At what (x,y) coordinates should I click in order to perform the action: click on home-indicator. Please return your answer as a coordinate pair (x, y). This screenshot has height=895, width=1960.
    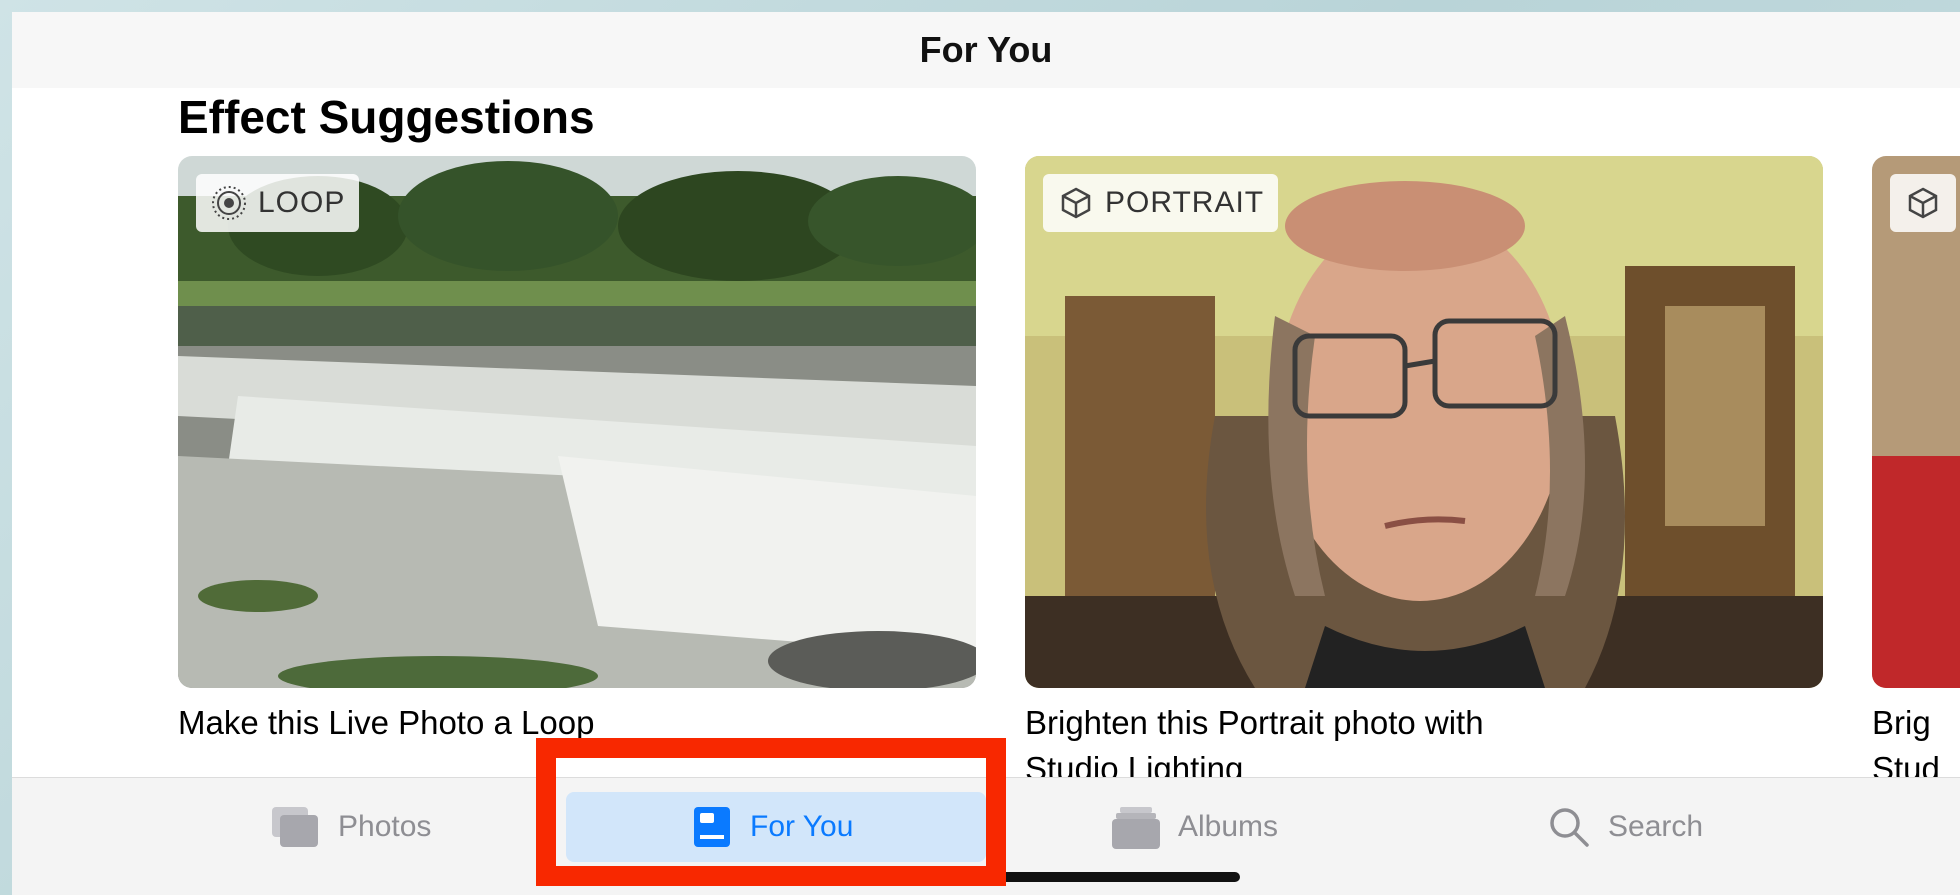
    Looking at the image, I should click on (1116, 877).